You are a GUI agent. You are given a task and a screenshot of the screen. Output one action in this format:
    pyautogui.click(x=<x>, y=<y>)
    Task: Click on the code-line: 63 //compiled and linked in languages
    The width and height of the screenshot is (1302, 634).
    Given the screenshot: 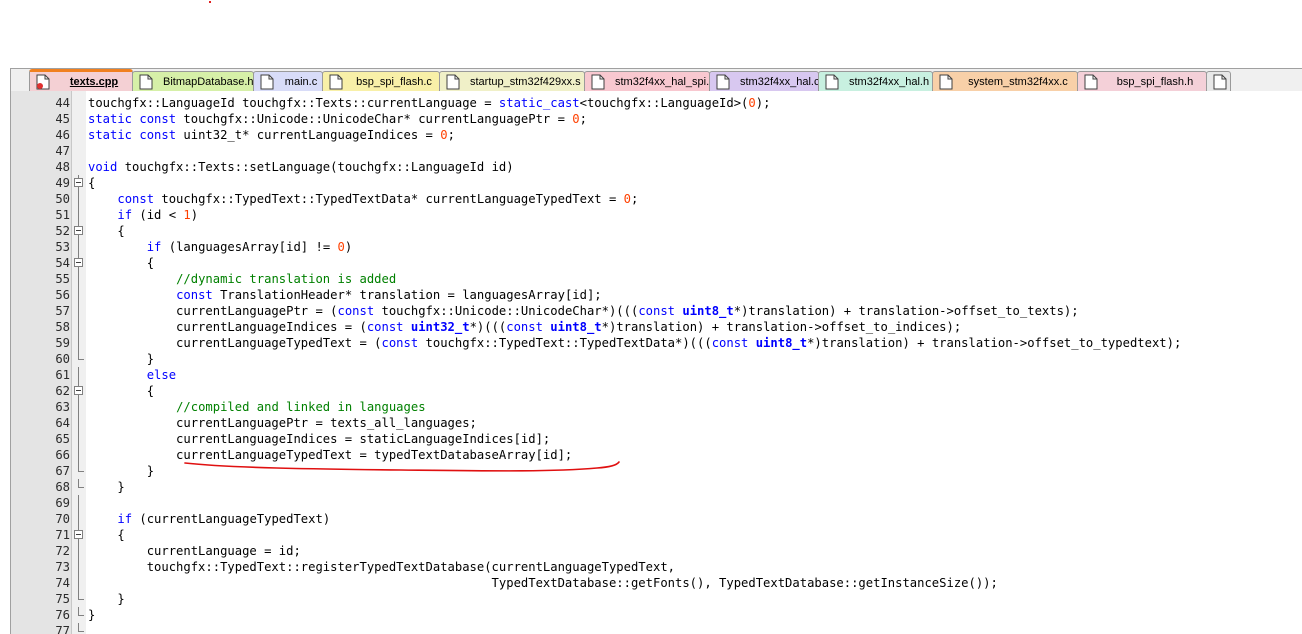 What is the action you would take?
    pyautogui.click(x=656, y=407)
    